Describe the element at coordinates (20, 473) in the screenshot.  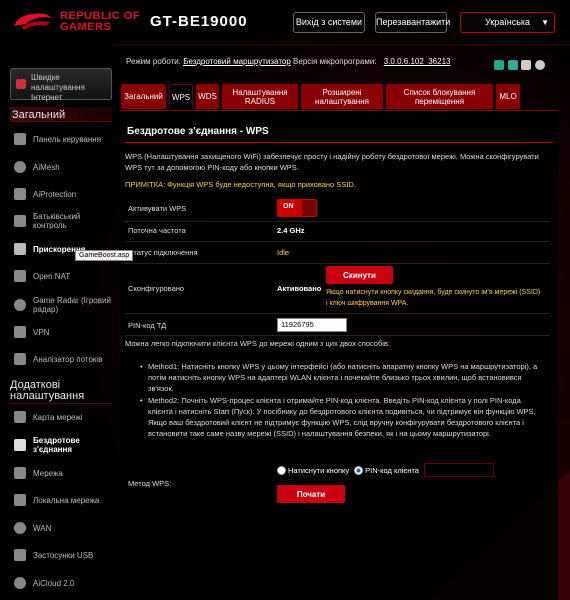
I see `network-icon` at that location.